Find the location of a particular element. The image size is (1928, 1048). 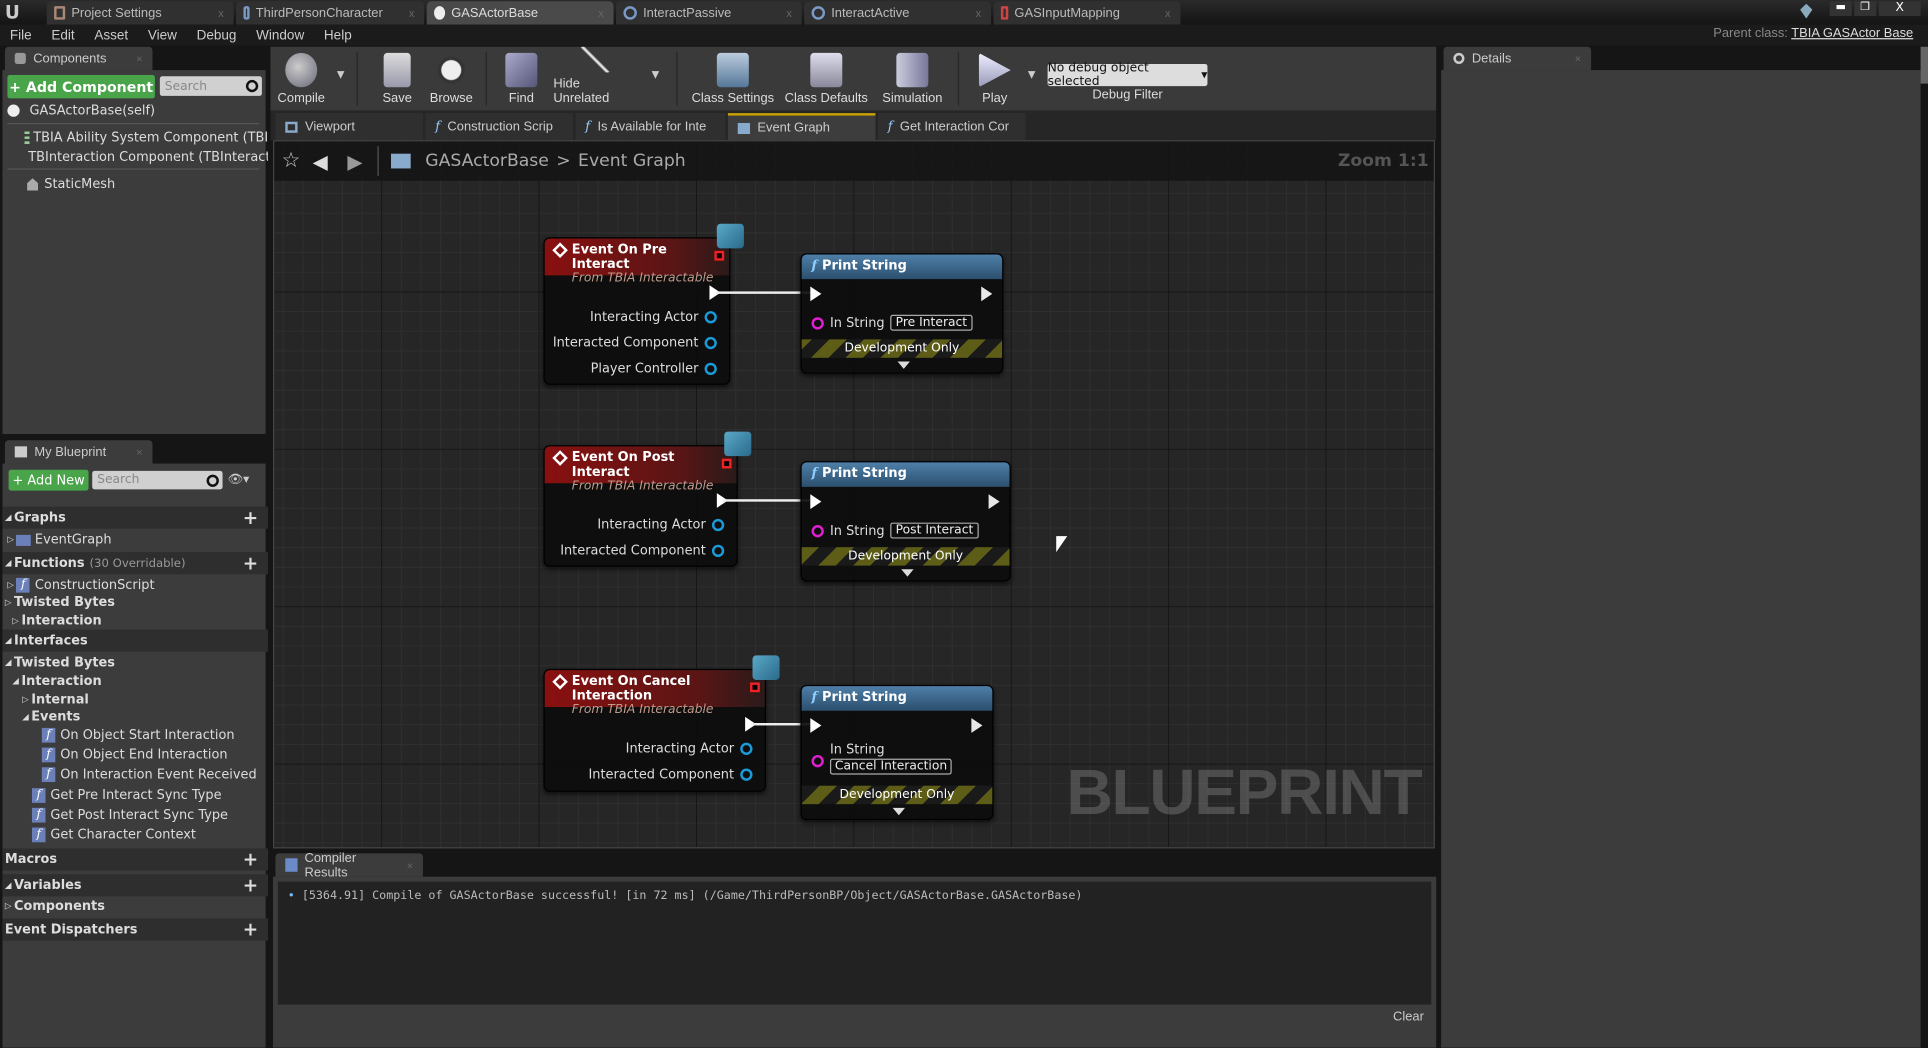

menu-help: Help is located at coordinates (338, 35).